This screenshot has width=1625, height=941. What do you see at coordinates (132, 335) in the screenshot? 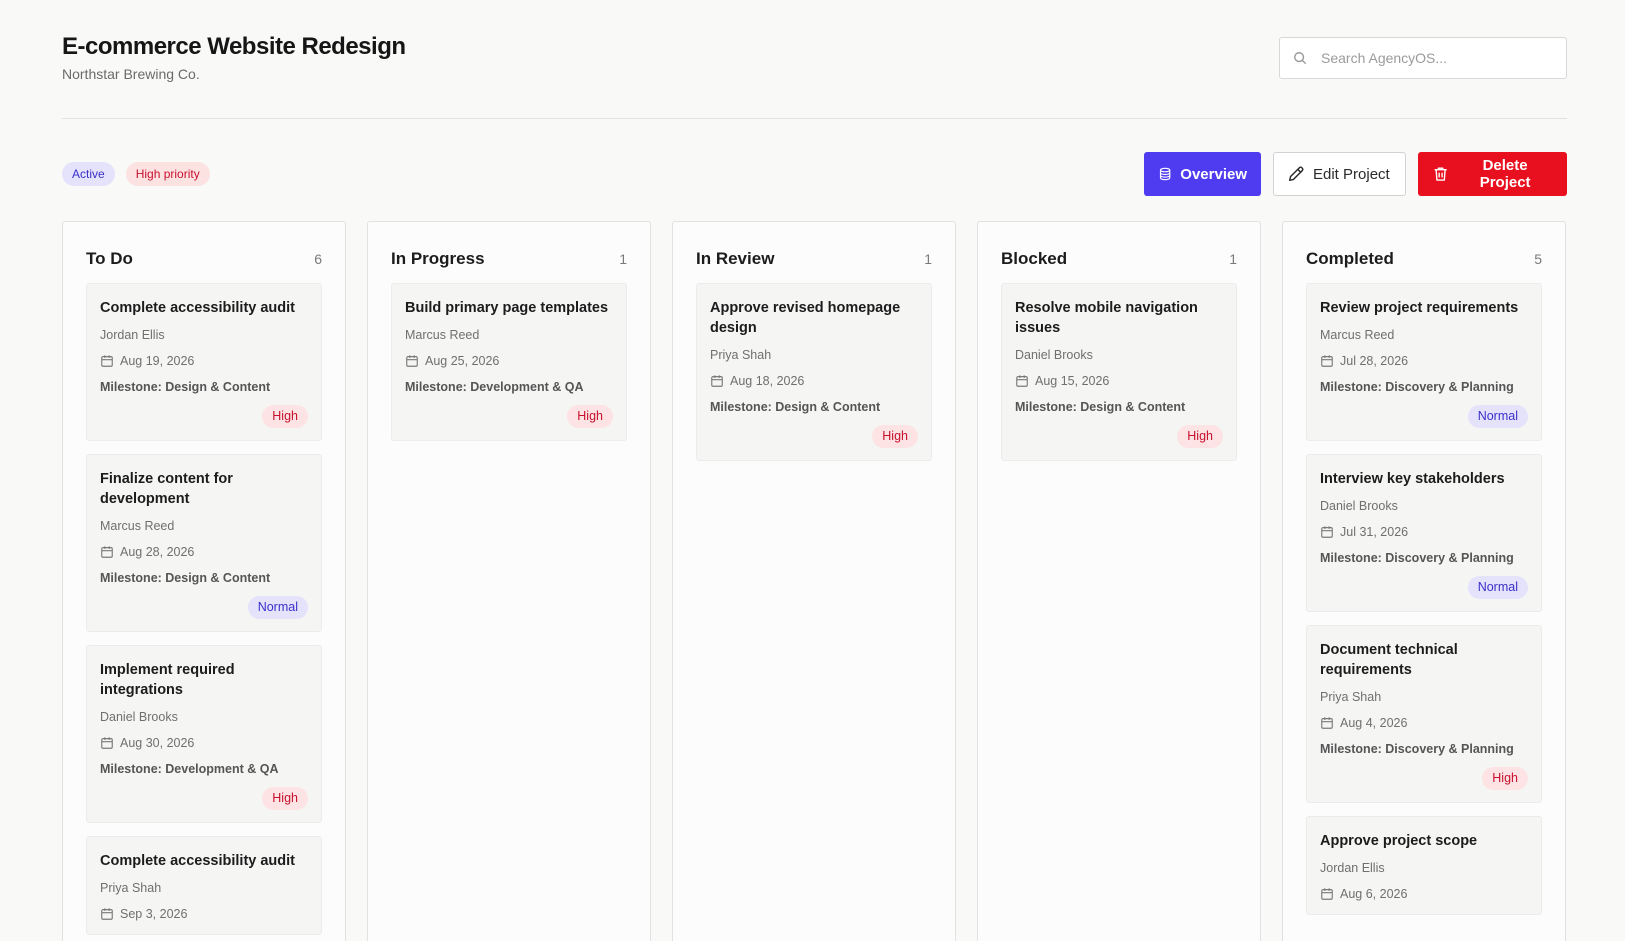
I see `task-assignee: Jordan Ellis` at bounding box center [132, 335].